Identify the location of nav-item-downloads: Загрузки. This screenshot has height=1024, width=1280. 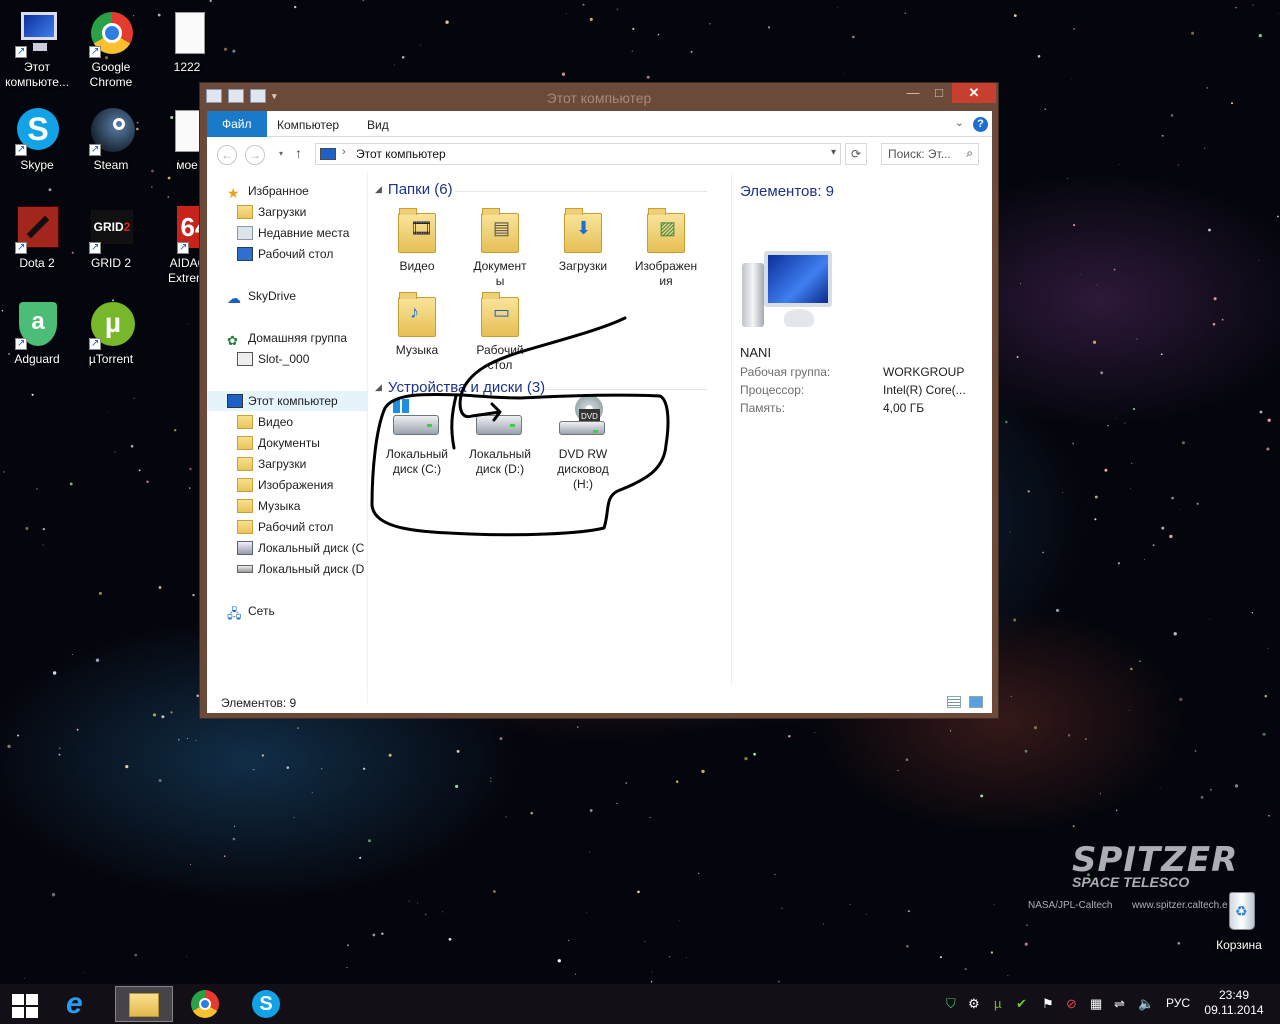
(271, 212).